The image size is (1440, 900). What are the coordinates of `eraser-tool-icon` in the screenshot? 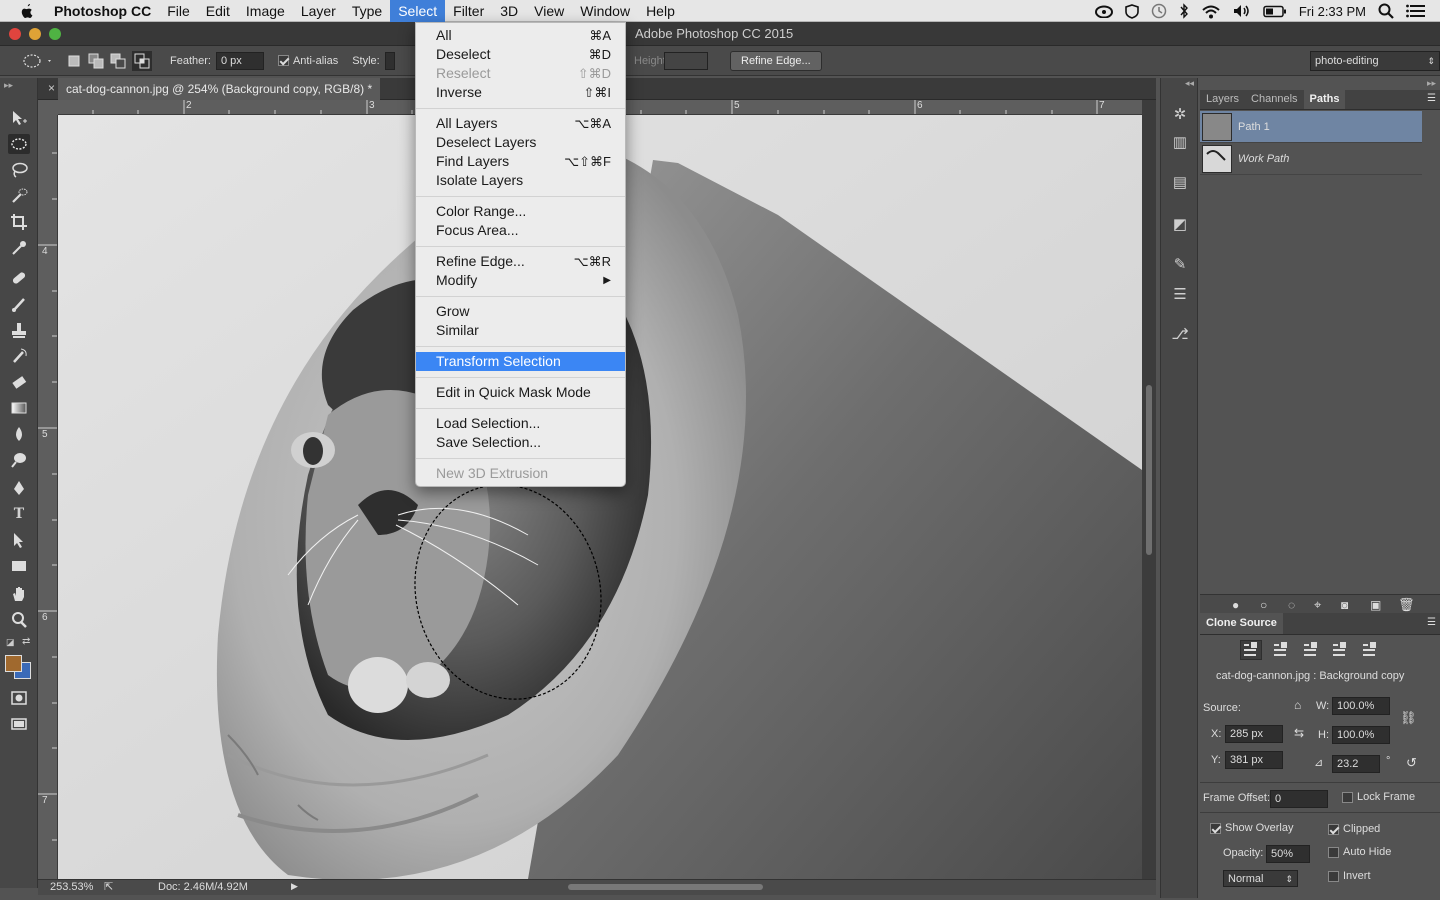 It's located at (19, 382).